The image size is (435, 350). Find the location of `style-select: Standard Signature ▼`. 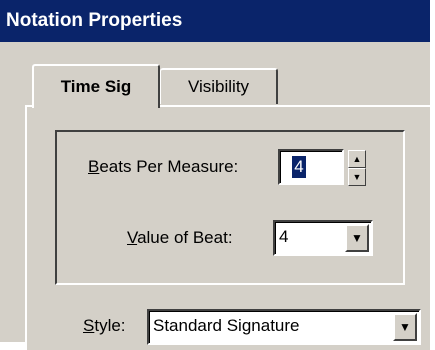

style-select: Standard Signature ▼ is located at coordinates (284, 327).